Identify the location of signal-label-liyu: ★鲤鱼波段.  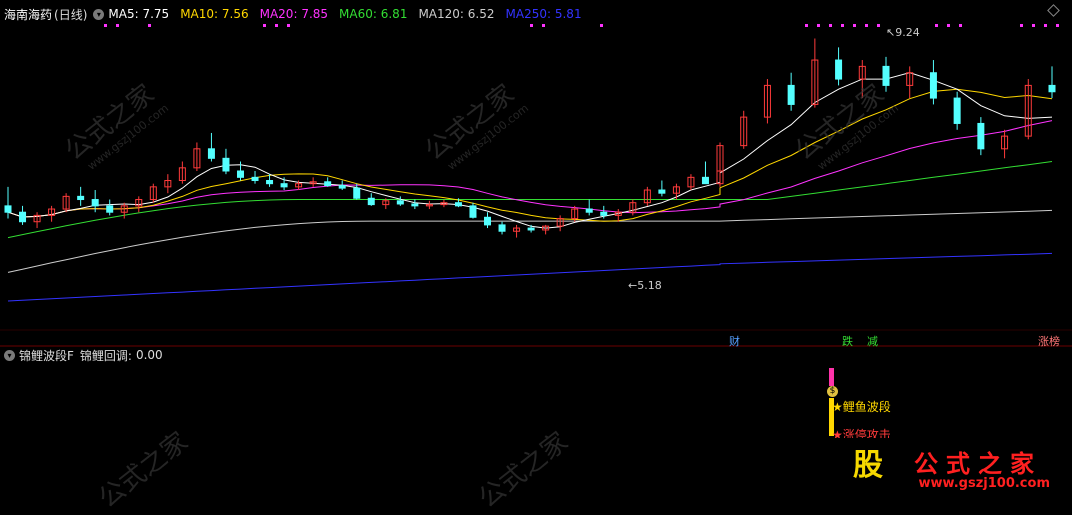
(861, 407).